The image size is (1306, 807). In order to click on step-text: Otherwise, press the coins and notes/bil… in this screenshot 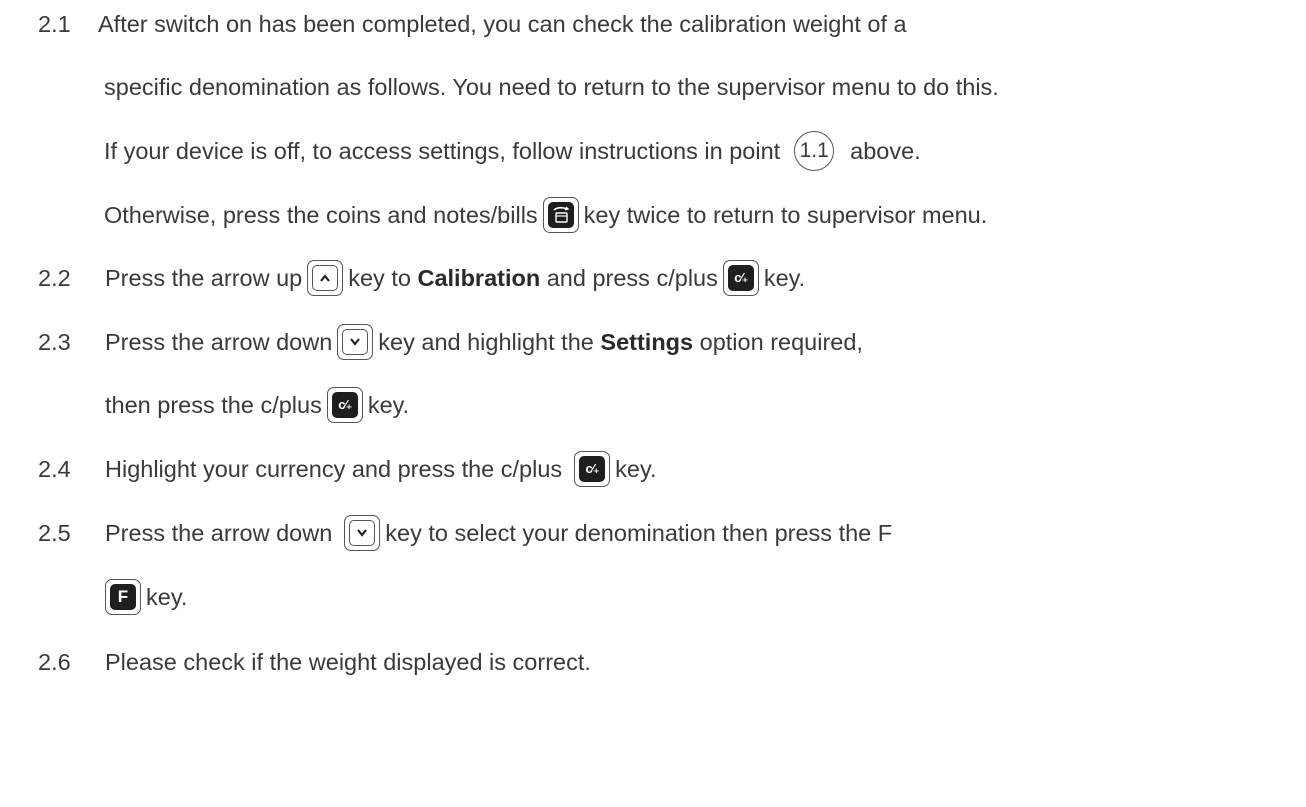, I will do `click(545, 215)`.